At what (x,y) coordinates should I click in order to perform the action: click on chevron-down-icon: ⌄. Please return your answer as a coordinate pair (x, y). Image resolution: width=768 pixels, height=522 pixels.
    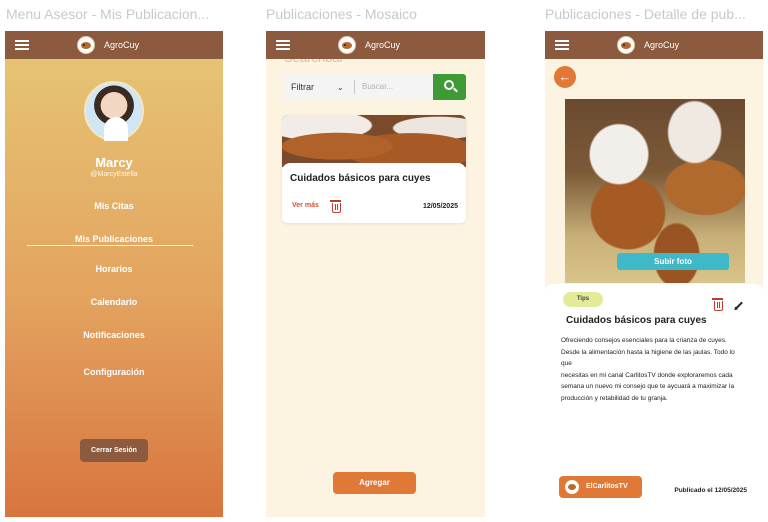
    Looking at the image, I should click on (340, 87).